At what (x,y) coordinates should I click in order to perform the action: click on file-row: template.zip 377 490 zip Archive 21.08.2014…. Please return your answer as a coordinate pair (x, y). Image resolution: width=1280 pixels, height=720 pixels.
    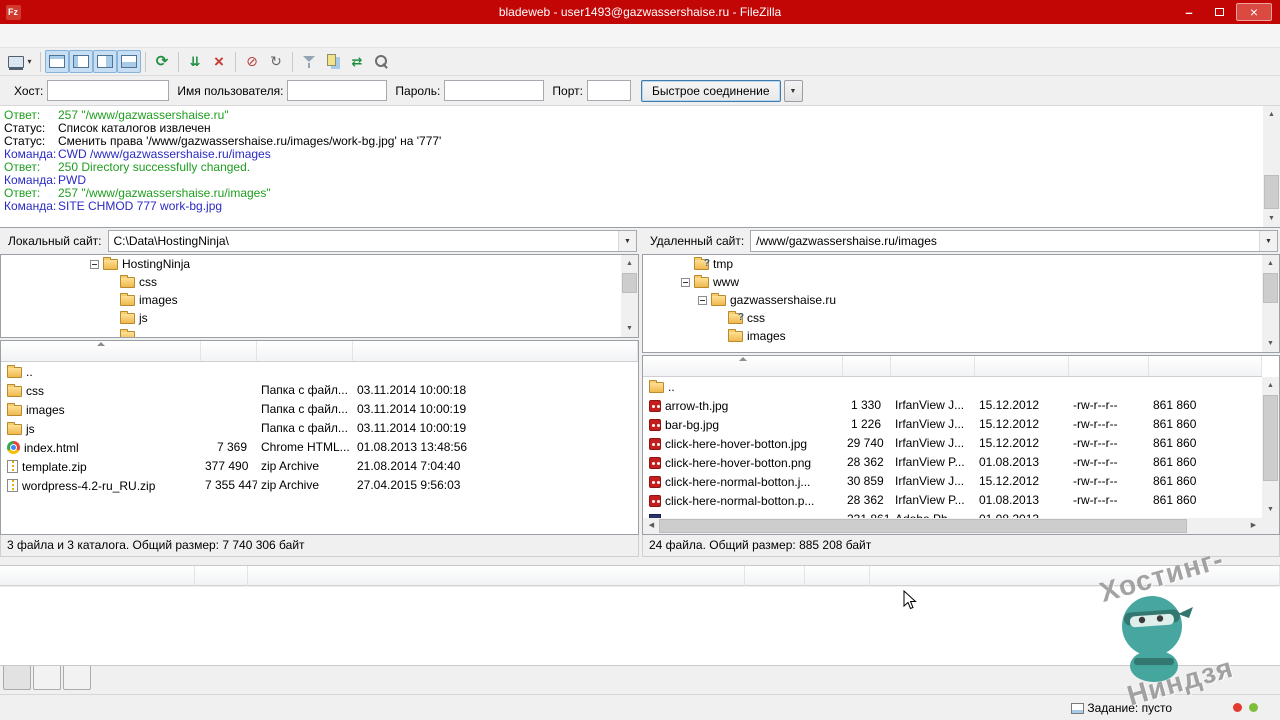
    Looking at the image, I should click on (319, 466).